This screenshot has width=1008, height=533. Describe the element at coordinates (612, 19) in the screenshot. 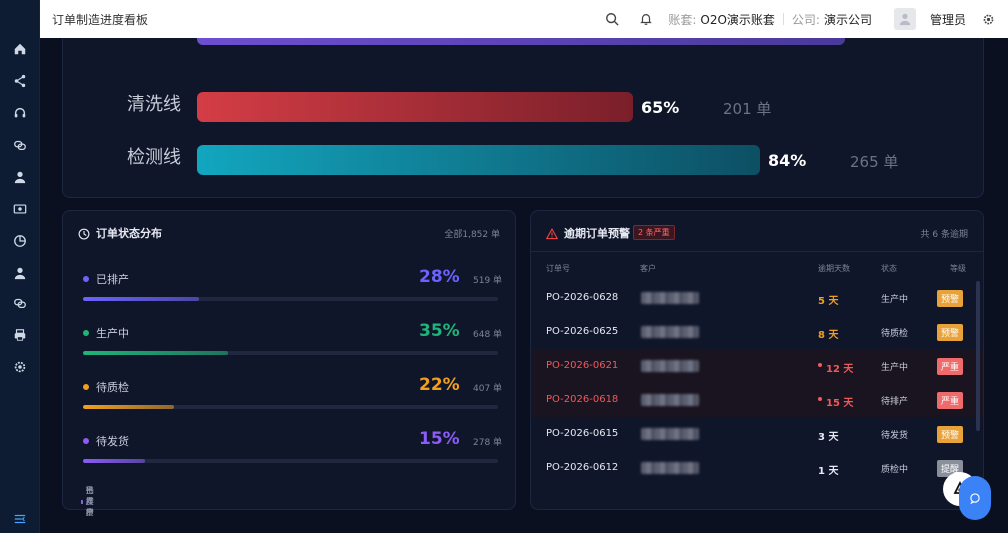

I see `search-icon` at that location.